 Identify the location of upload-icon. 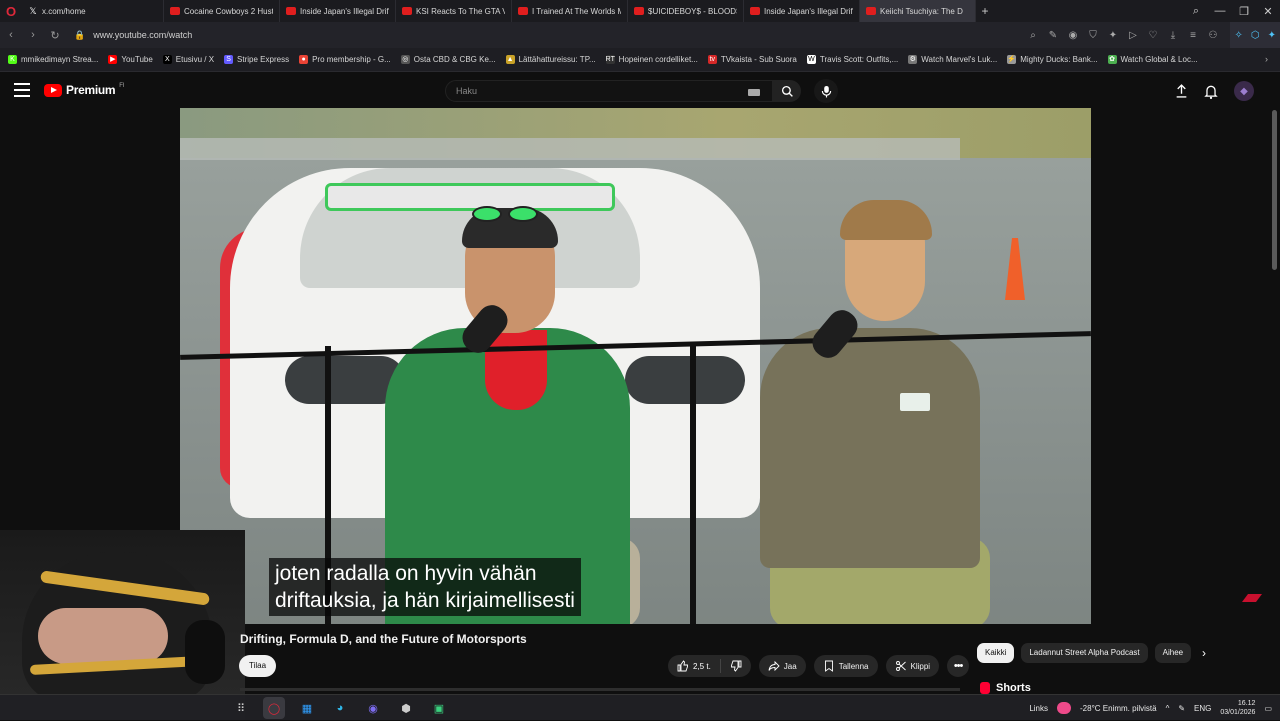
(1181, 91).